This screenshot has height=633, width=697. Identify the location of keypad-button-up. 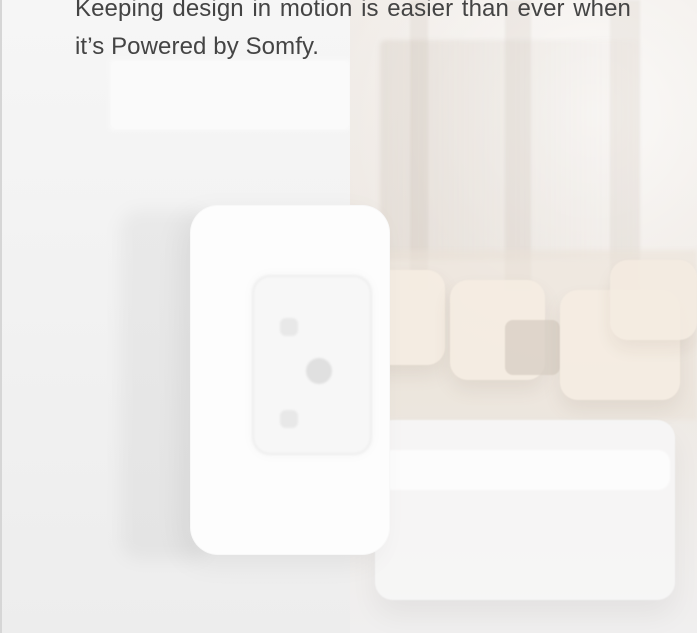
(289, 327).